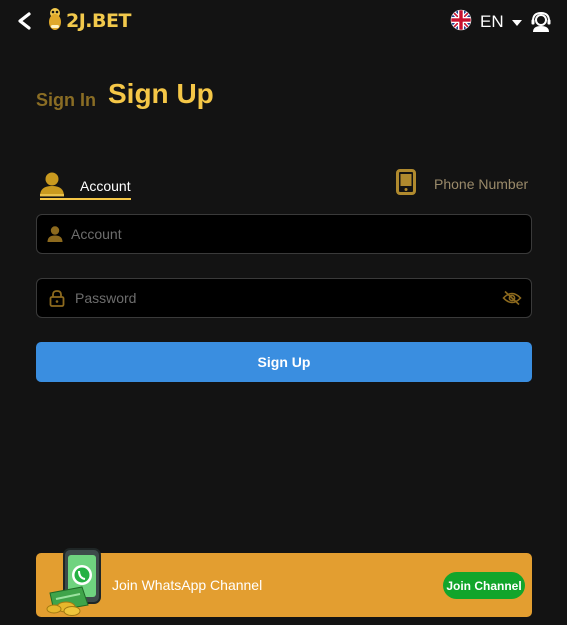  I want to click on tab-account-label: Account, so click(105, 186).